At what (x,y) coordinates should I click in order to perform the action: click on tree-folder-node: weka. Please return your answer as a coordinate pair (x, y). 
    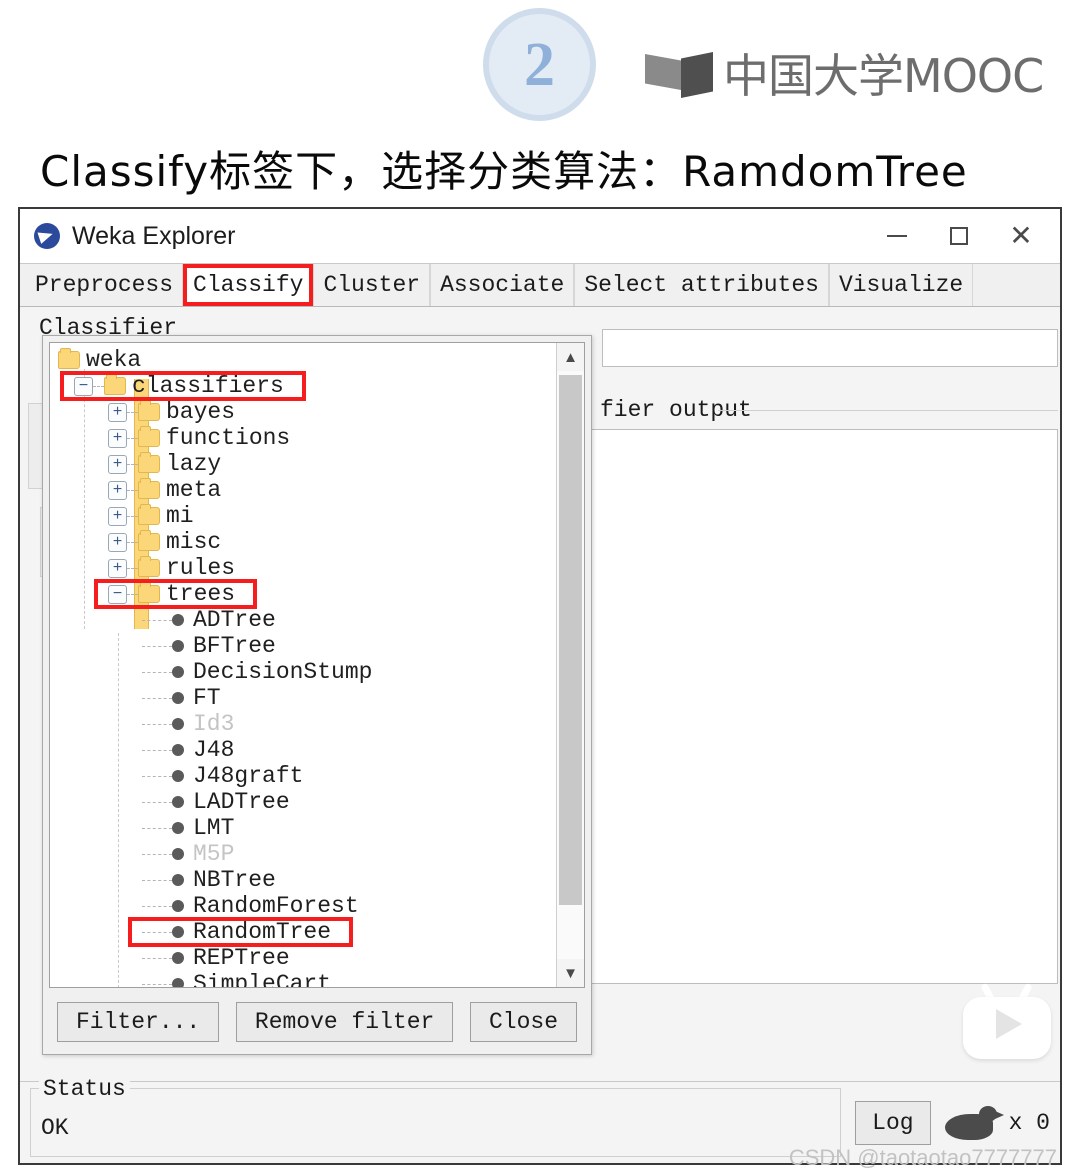
    Looking at the image, I should click on (303, 360).